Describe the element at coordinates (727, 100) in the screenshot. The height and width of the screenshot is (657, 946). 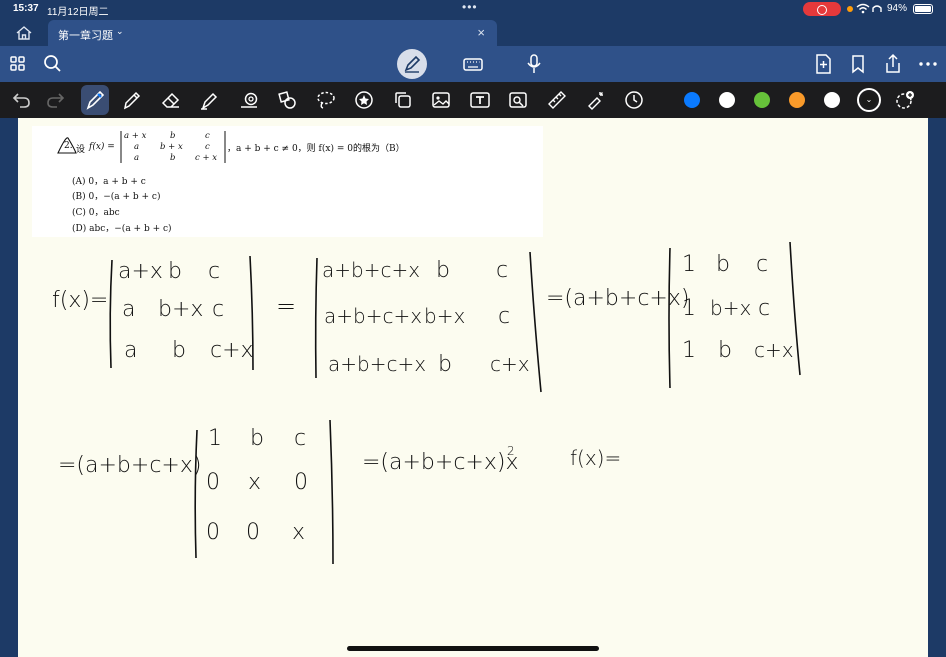
I see `color-swatch-white` at that location.